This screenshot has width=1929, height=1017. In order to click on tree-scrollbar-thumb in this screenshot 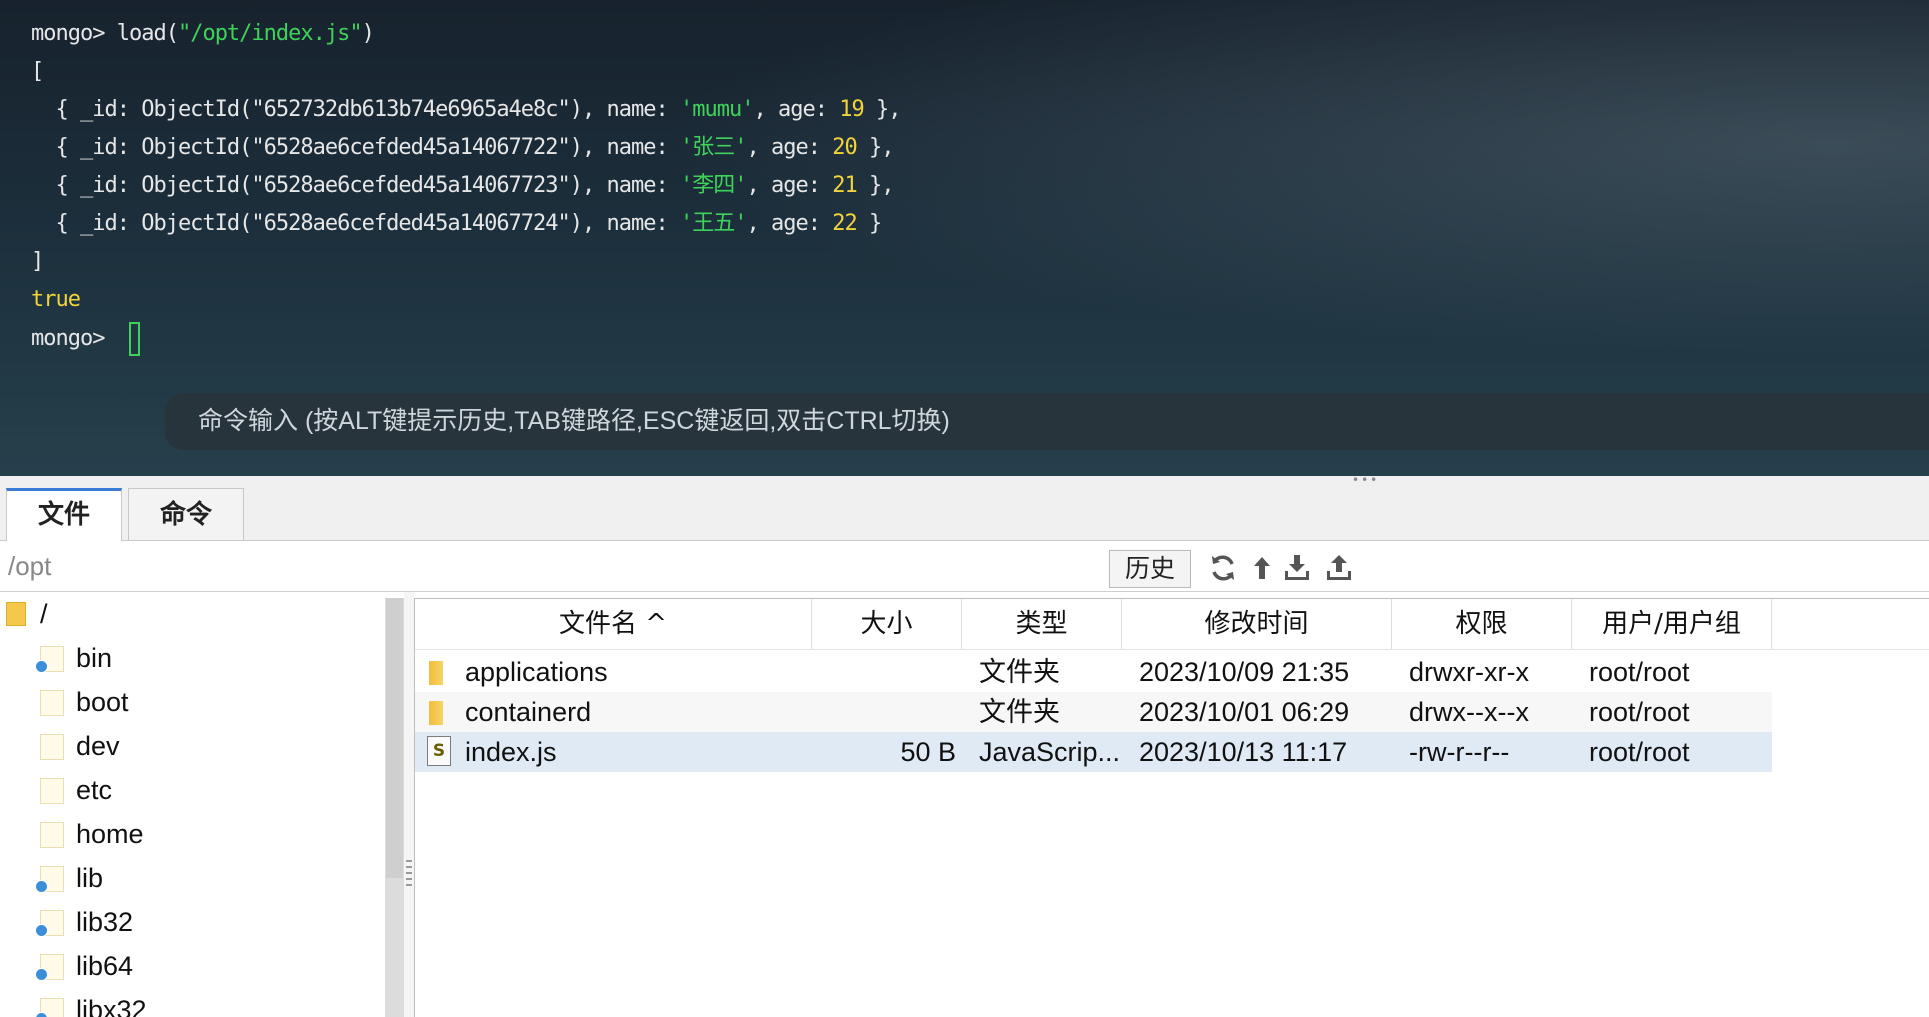, I will do `click(394, 738)`.